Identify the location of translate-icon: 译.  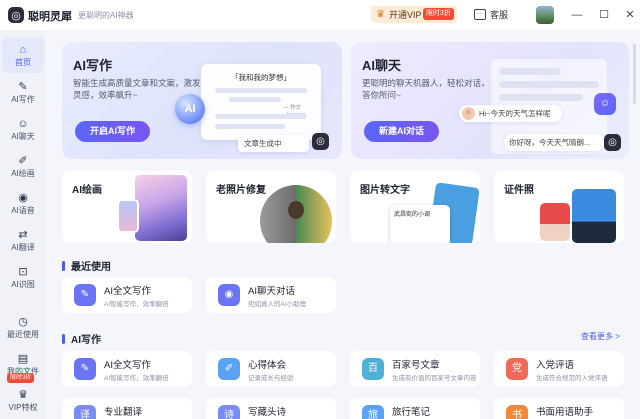
(85, 412).